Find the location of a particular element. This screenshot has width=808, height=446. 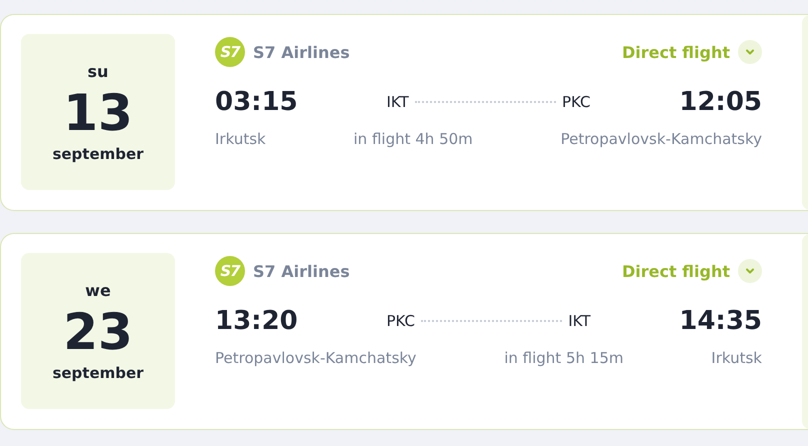

flight-duration: in flight 4h 50m is located at coordinates (413, 139).